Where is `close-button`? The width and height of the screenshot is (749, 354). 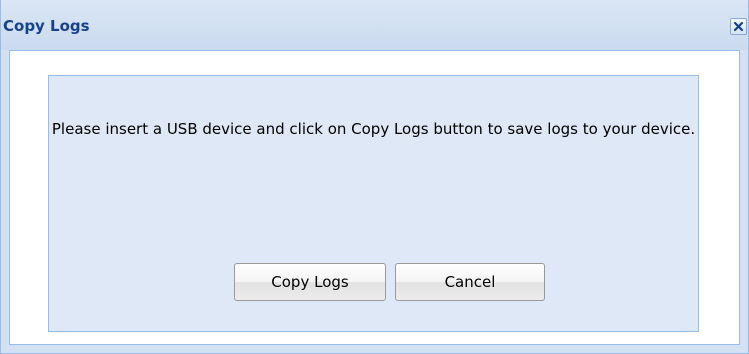 close-button is located at coordinates (738, 26).